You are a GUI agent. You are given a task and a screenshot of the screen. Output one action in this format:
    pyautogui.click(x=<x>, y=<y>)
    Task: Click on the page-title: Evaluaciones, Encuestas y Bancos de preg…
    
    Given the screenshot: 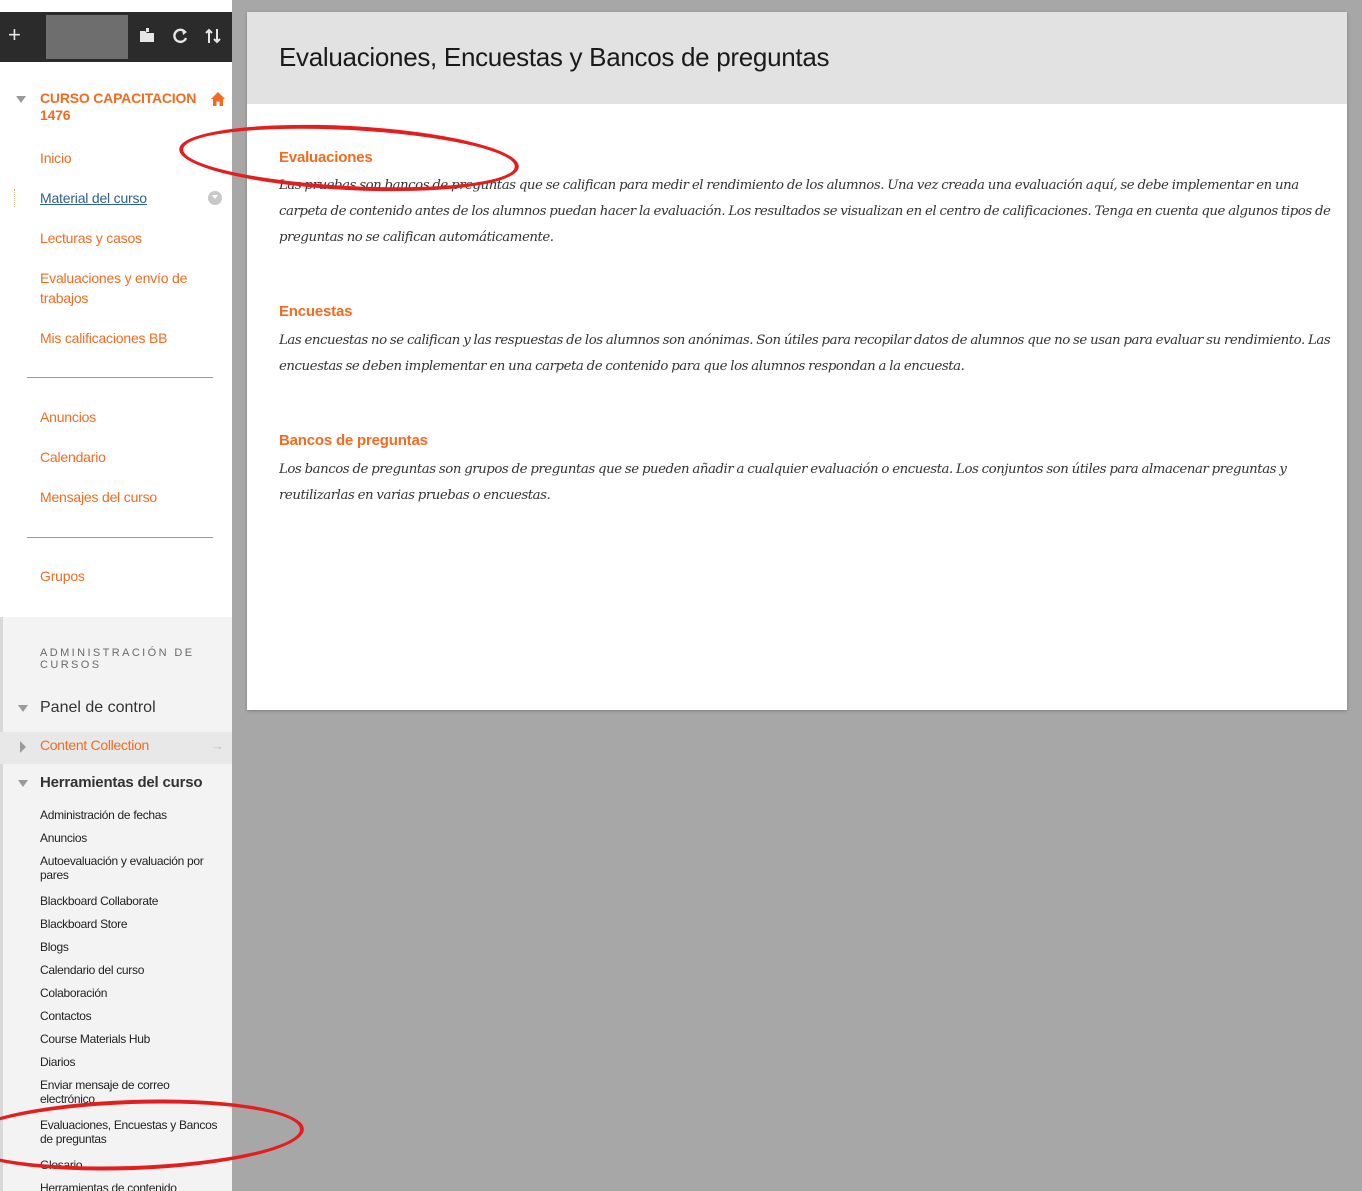 What is the action you would take?
    pyautogui.click(x=554, y=57)
    